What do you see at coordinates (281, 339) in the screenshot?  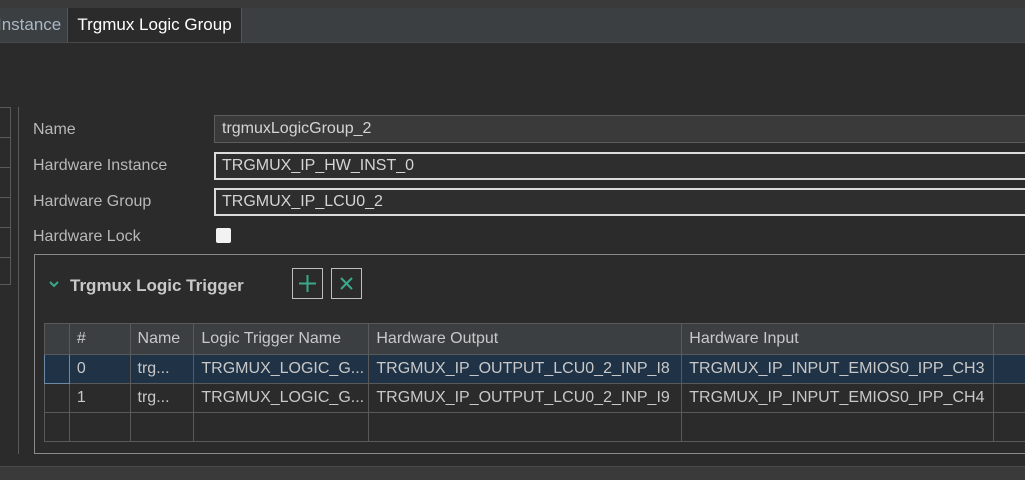 I see `column-header-logic-trigger-name: Logic Trigger Name` at bounding box center [281, 339].